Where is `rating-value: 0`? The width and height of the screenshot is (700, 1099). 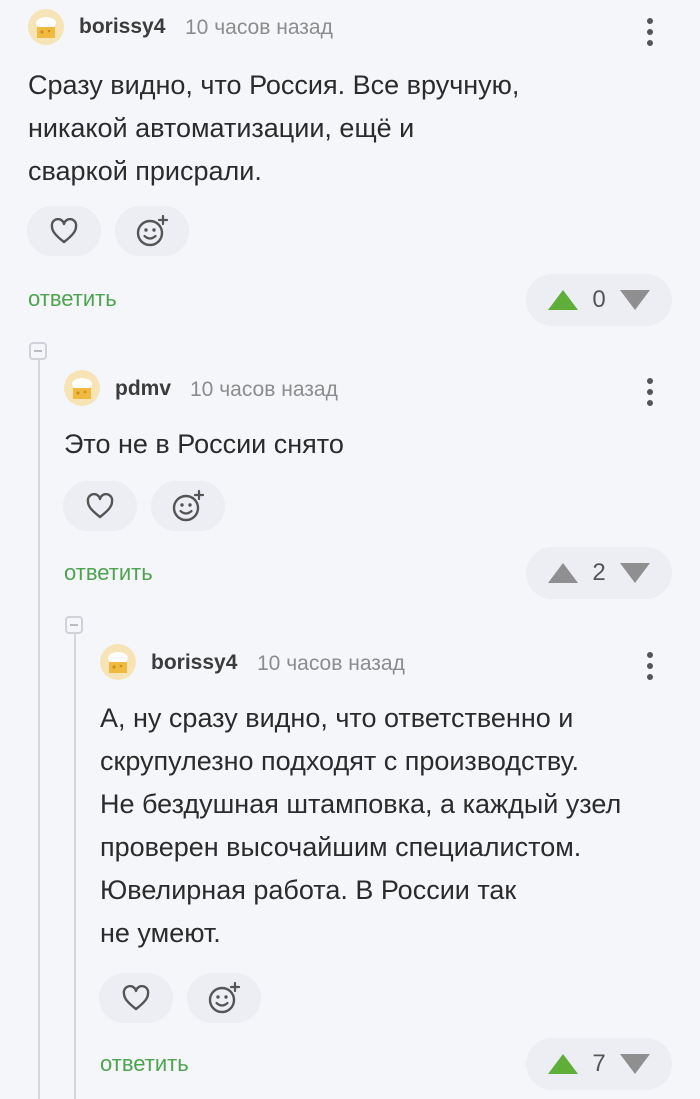
rating-value: 0 is located at coordinates (599, 299).